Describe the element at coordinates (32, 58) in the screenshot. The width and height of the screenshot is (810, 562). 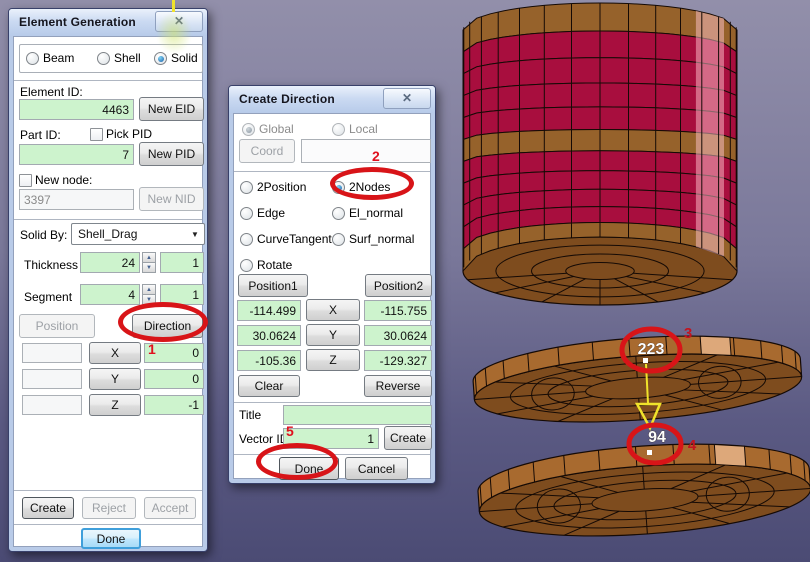
I see `beam-radio` at that location.